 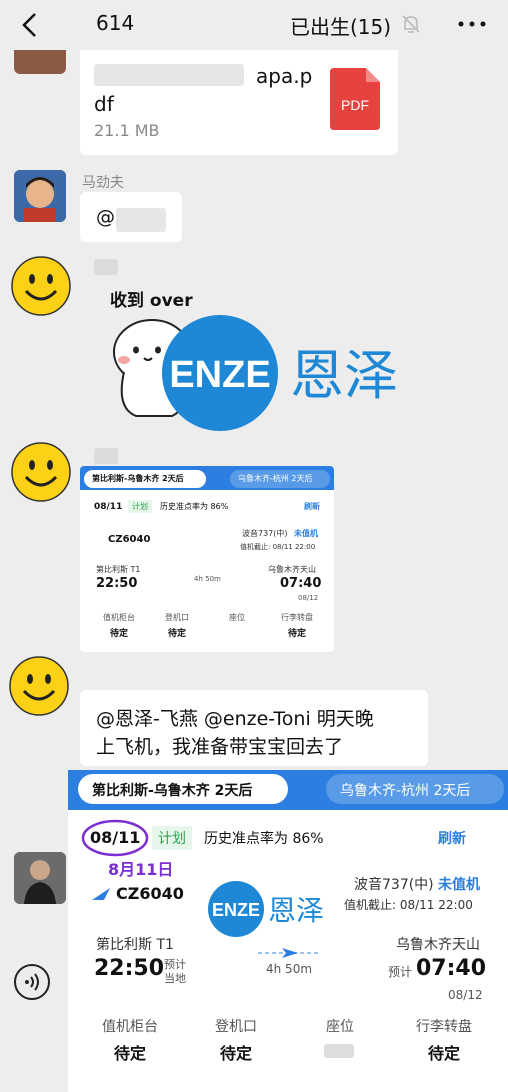 I want to click on voice-icon, so click(x=32, y=982).